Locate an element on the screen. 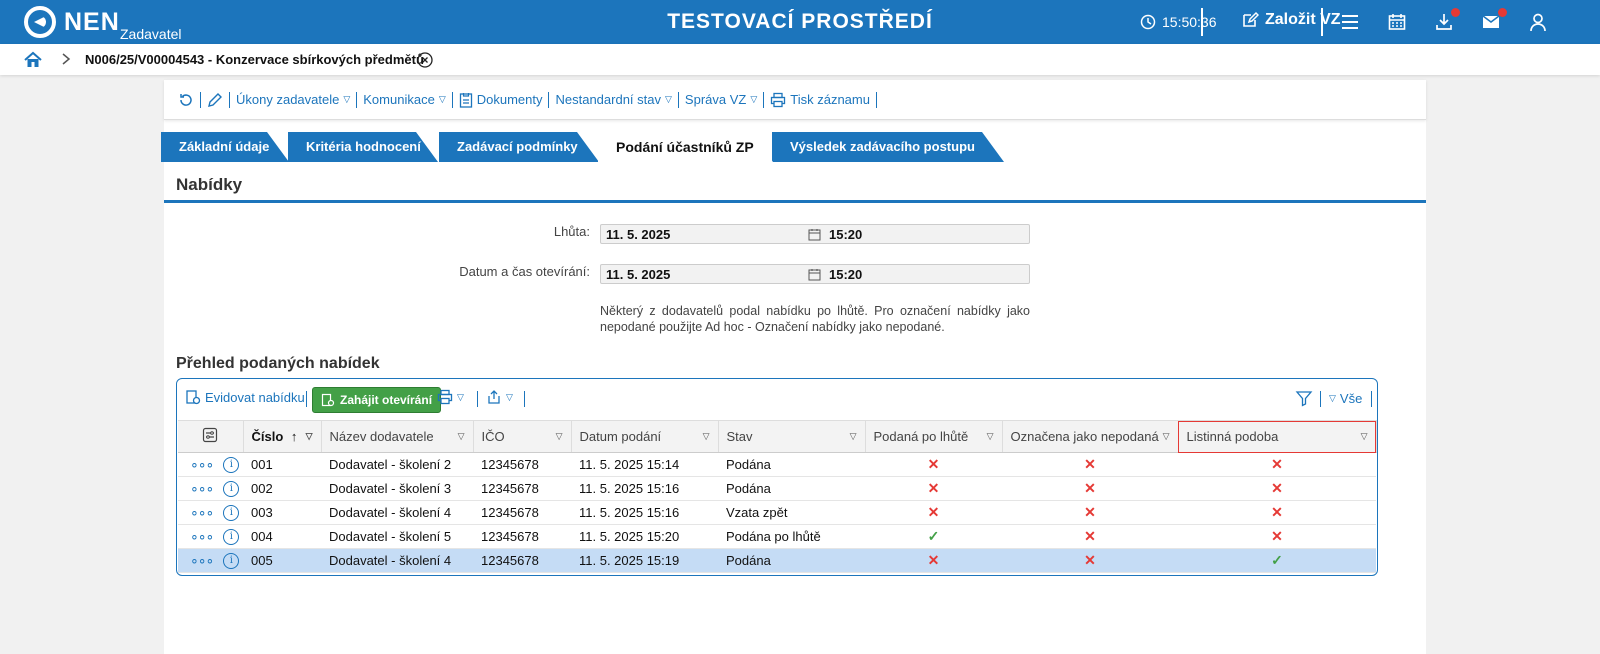 The height and width of the screenshot is (654, 1600). deadline-time: 15:20 is located at coordinates (846, 234).